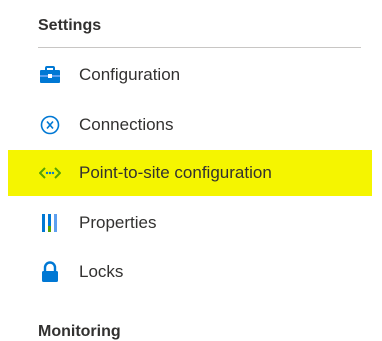 Image resolution: width=382 pixels, height=341 pixels. Describe the element at coordinates (126, 124) in the screenshot. I see `nav-item-label: Connections` at that location.